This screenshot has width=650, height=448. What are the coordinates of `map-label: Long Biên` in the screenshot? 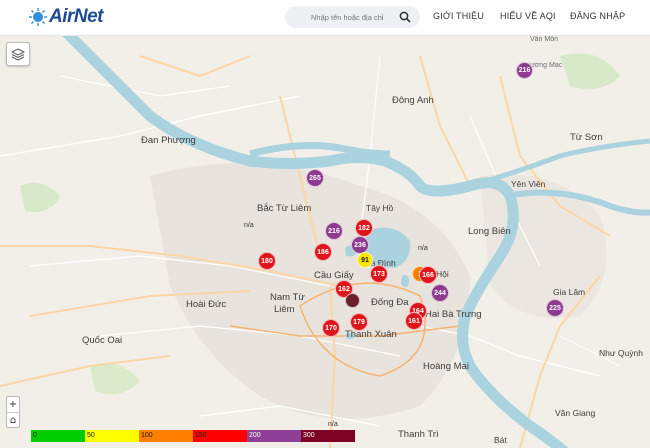 It's located at (489, 231).